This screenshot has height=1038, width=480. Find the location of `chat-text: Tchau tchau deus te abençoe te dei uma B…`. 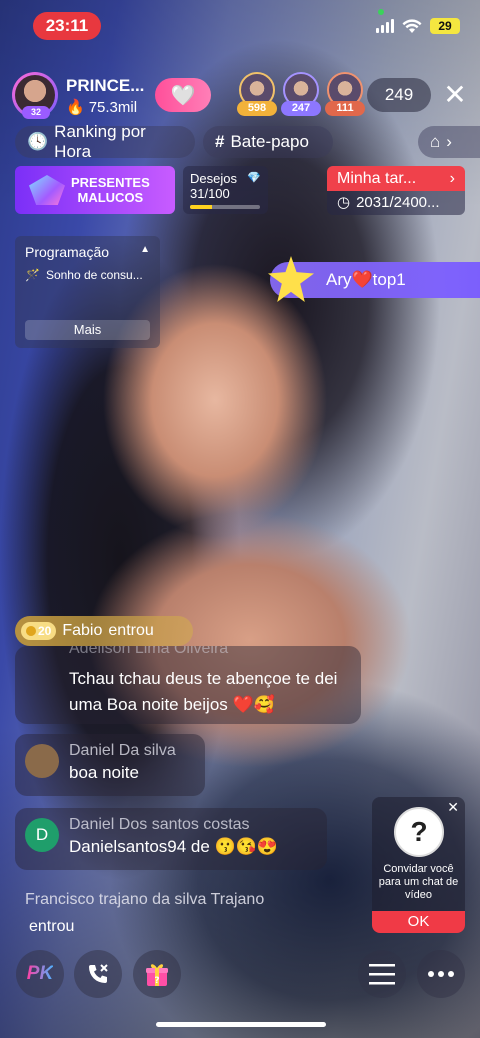

chat-text: Tchau tchau deus te abençoe te dei uma B… is located at coordinates (203, 691).